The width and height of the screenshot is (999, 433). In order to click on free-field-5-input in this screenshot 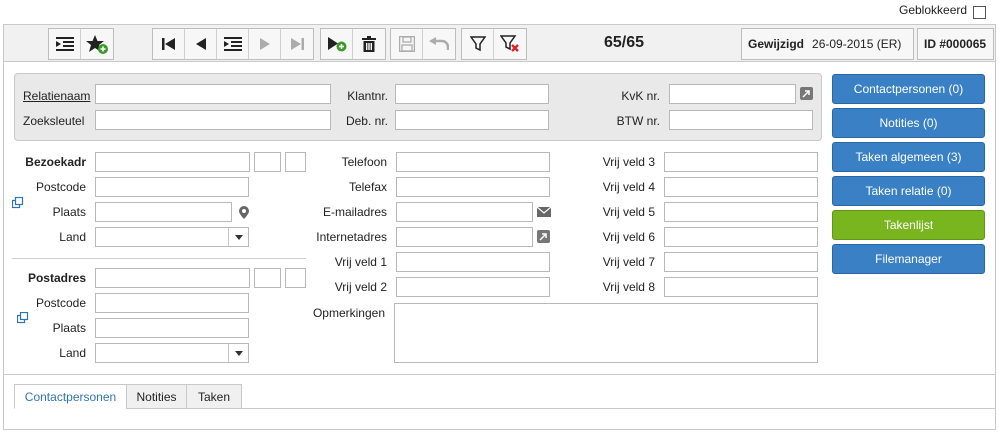, I will do `click(741, 212)`.